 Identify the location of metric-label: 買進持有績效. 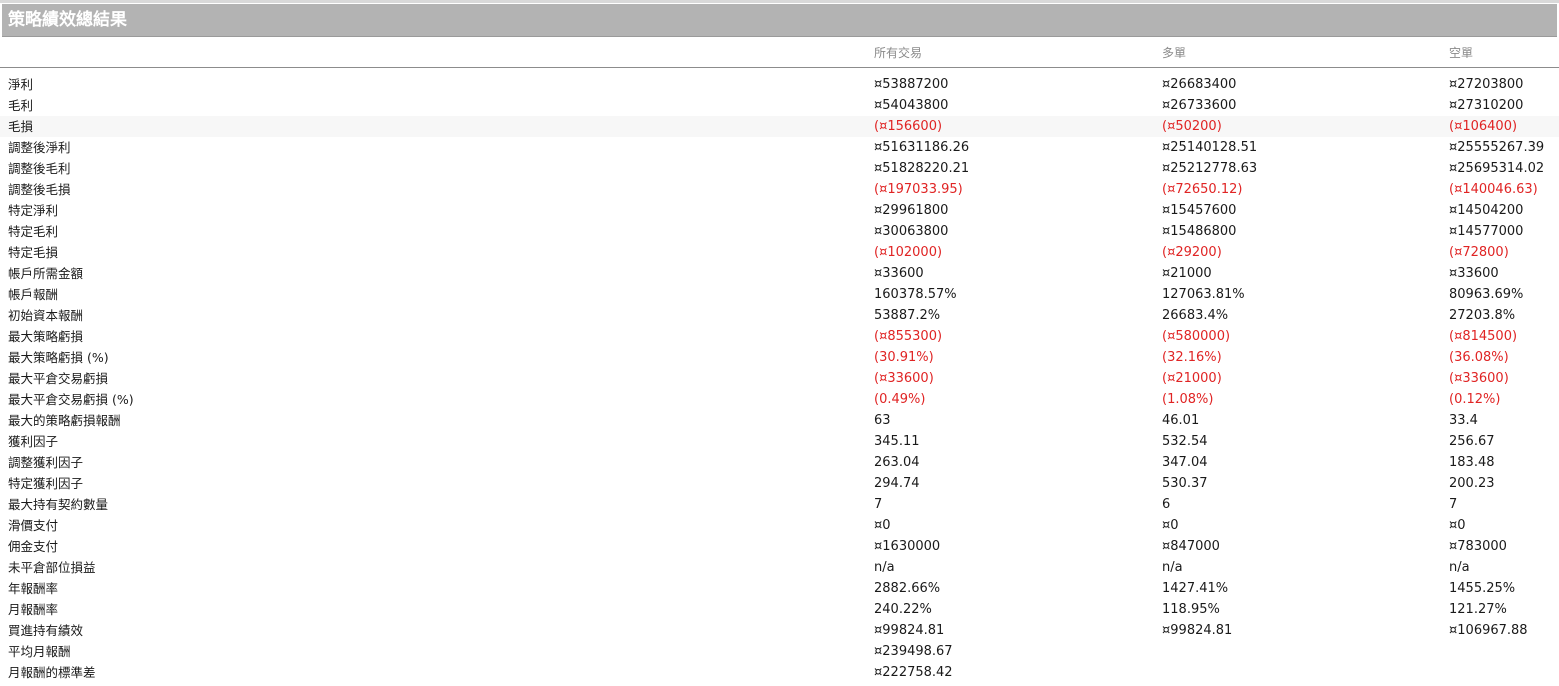
(46, 630).